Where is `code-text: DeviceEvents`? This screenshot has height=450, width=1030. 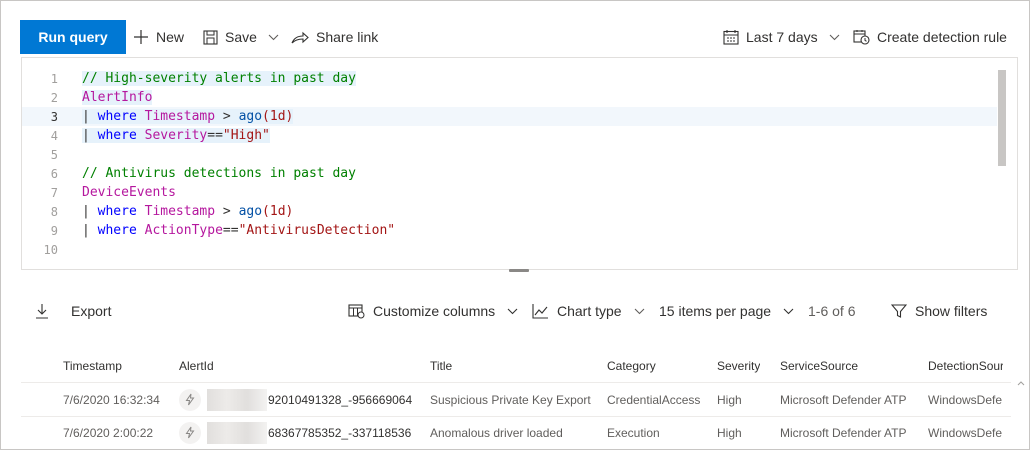
code-text: DeviceEvents is located at coordinates (129, 192).